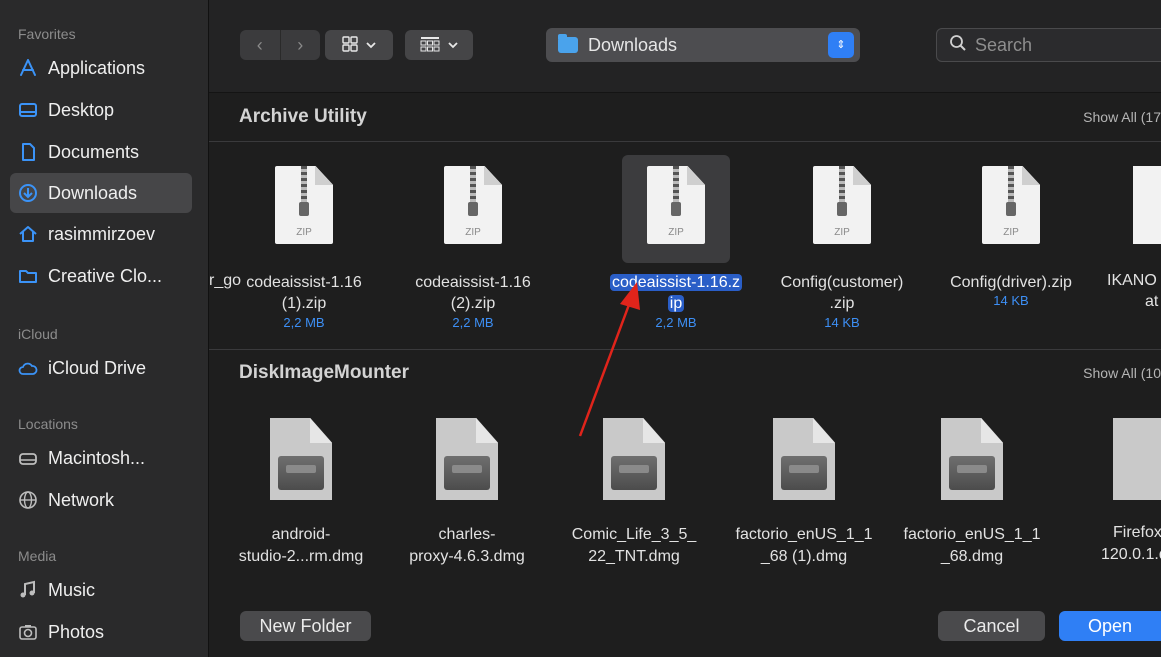 The image size is (1161, 657). I want to click on forward-button: ›, so click(300, 45).